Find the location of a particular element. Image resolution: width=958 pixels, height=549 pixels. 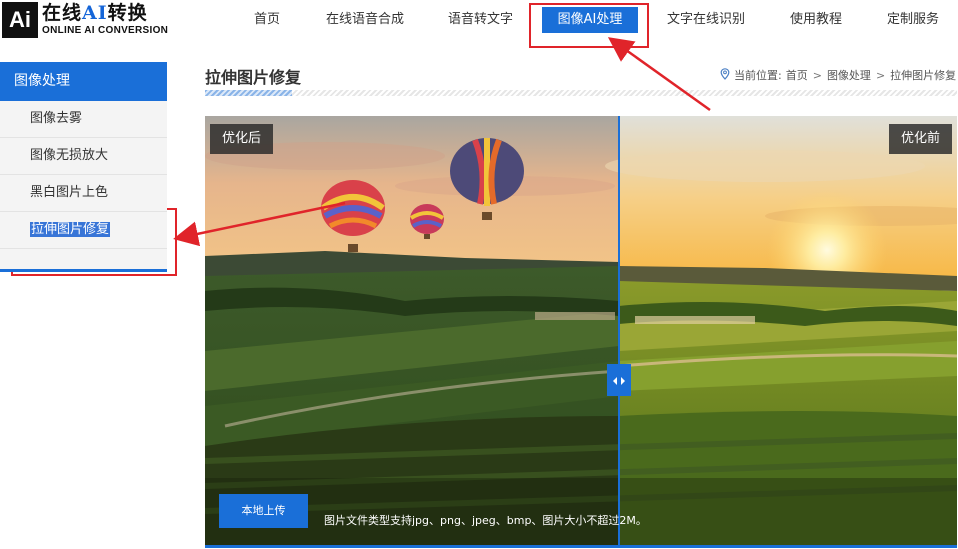

left-right-arrows-icon is located at coordinates (619, 380).